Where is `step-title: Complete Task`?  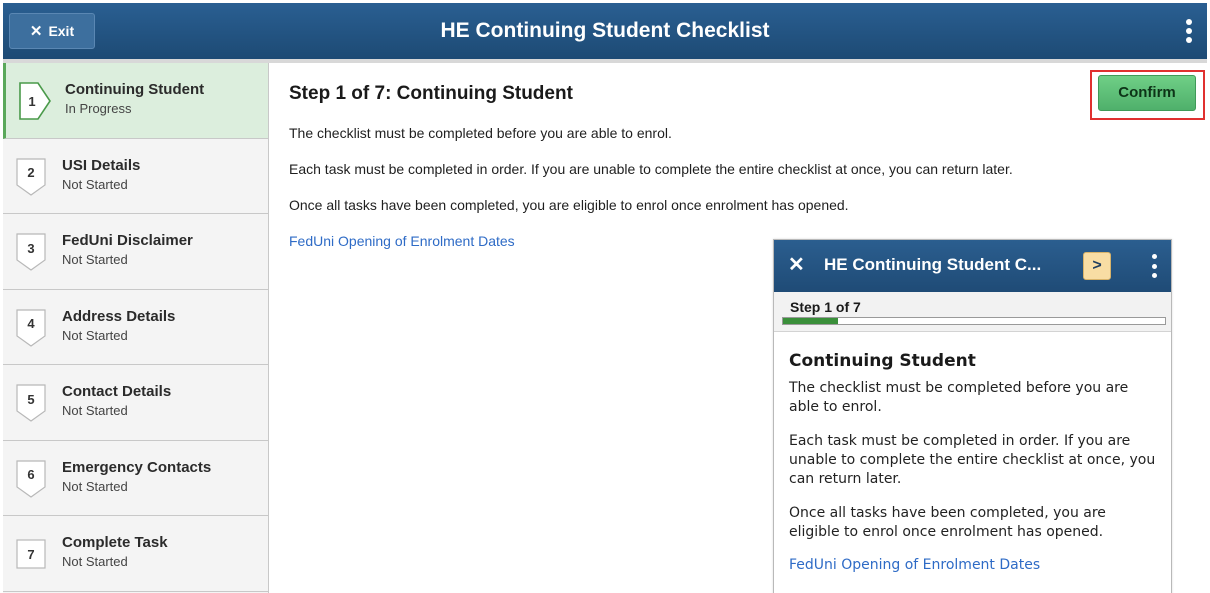 step-title: Complete Task is located at coordinates (115, 542).